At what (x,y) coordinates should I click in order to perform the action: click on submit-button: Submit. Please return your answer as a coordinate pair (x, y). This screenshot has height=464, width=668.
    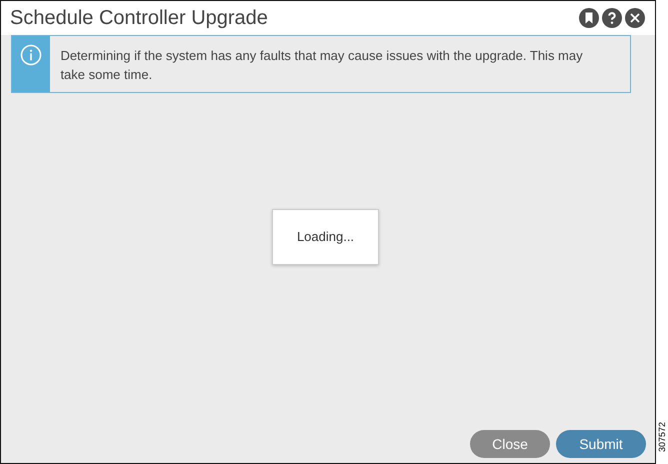
    Looking at the image, I should click on (601, 444).